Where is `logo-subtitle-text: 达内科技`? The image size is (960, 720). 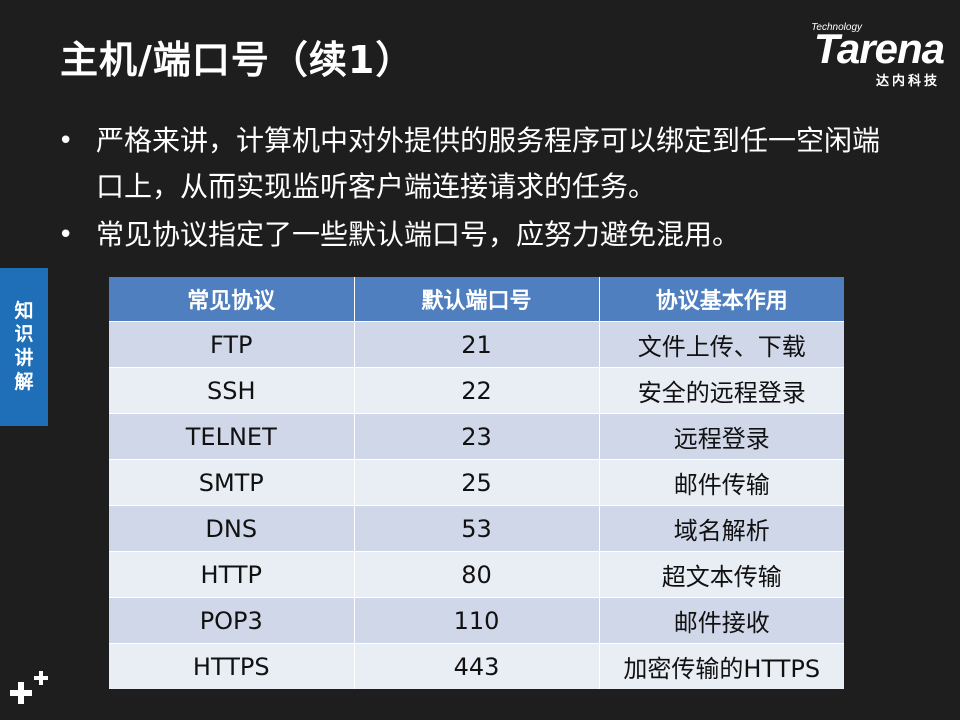 logo-subtitle-text: 达内科技 is located at coordinates (907, 81).